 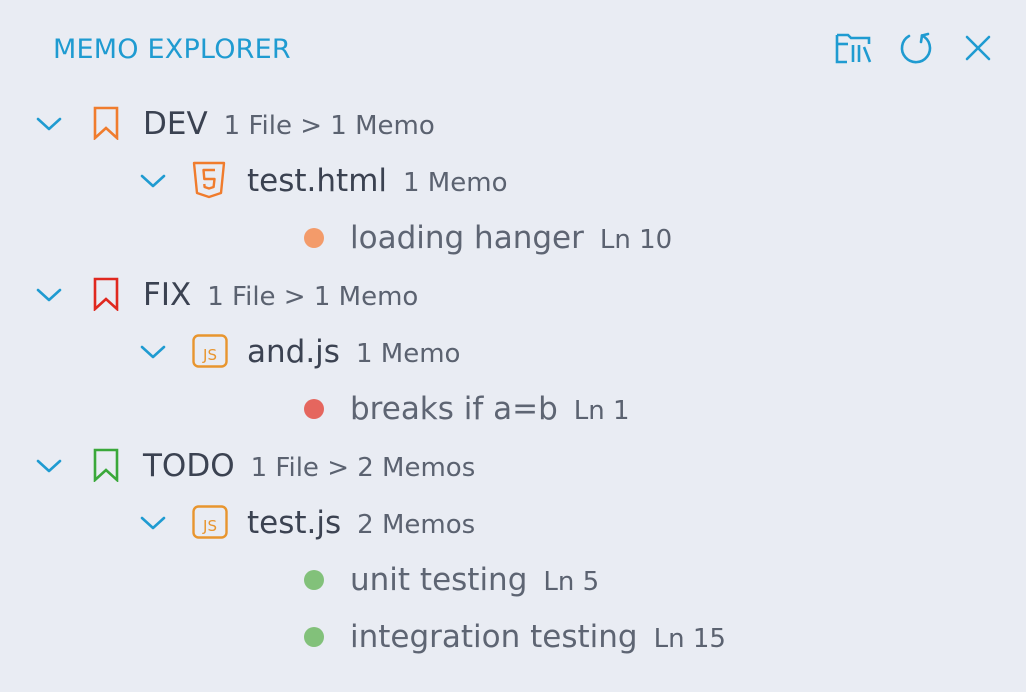 What do you see at coordinates (209, 180) in the screenshot?
I see `html5-icon` at bounding box center [209, 180].